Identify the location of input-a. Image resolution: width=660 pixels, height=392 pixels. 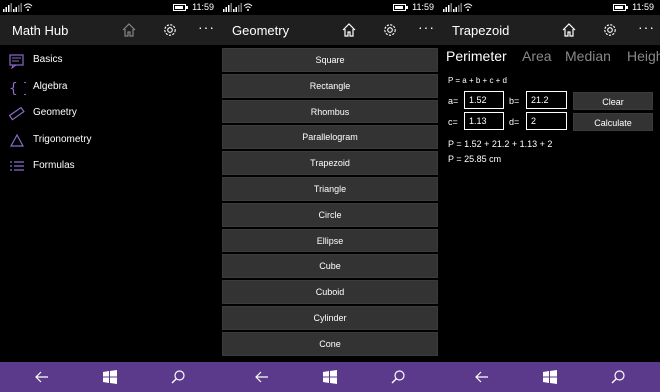
(484, 100).